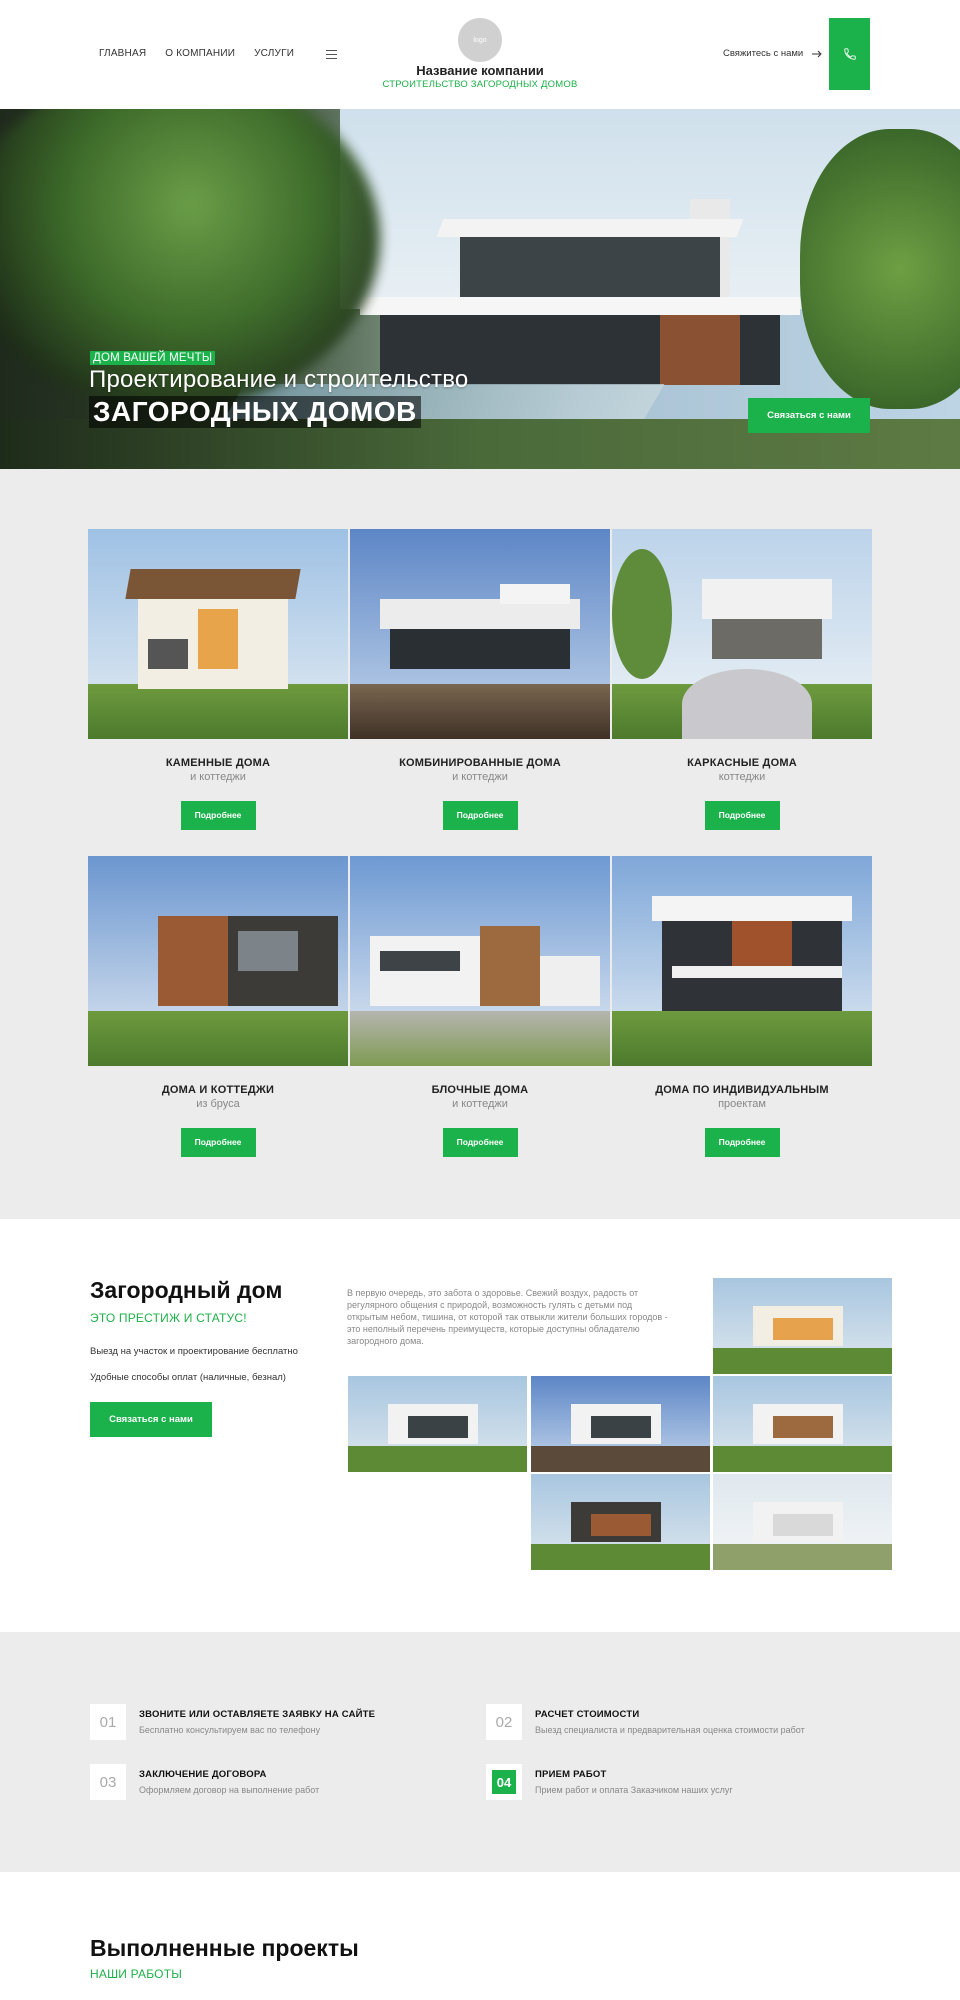 The height and width of the screenshot is (2000, 960). What do you see at coordinates (480, 84) in the screenshot?
I see `company-tagline: СТРОИТЕЛЬСТВО ЗАГОРОДНЫХ ДОМОВ` at bounding box center [480, 84].